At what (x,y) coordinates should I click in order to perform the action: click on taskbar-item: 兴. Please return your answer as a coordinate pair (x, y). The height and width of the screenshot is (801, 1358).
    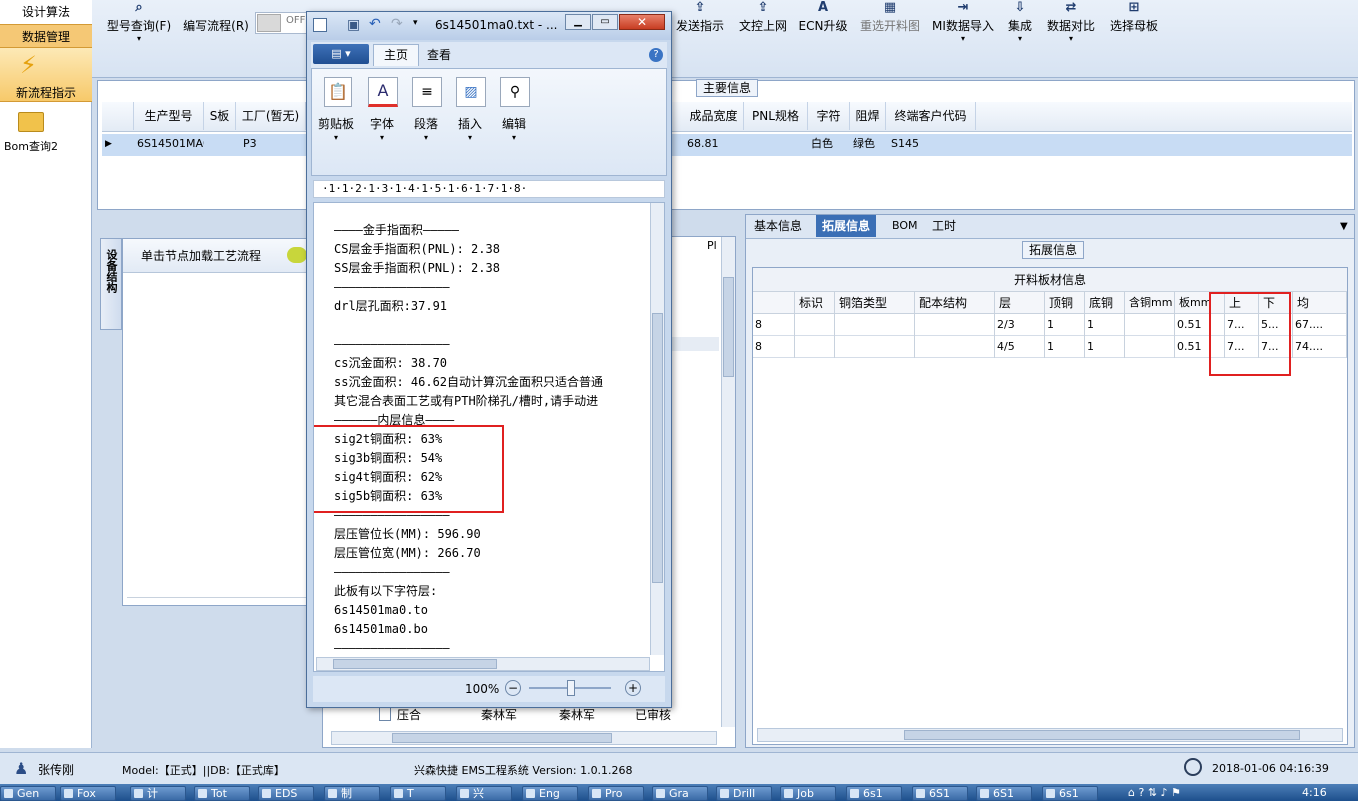
    Looking at the image, I should click on (484, 793).